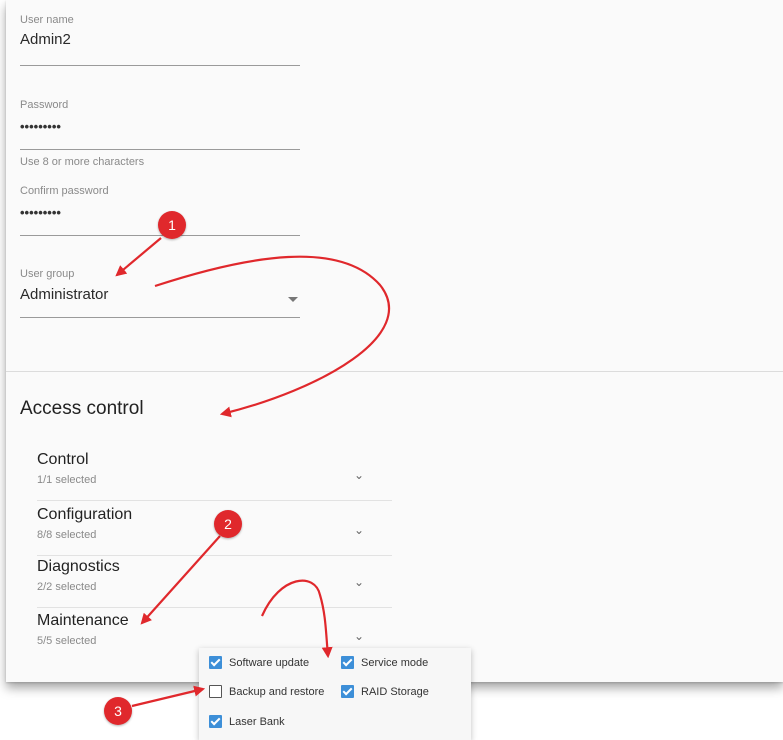 The width and height of the screenshot is (783, 740). What do you see at coordinates (296, 619) in the screenshot?
I see `maintenance-to-service-mode-arrow` at bounding box center [296, 619].